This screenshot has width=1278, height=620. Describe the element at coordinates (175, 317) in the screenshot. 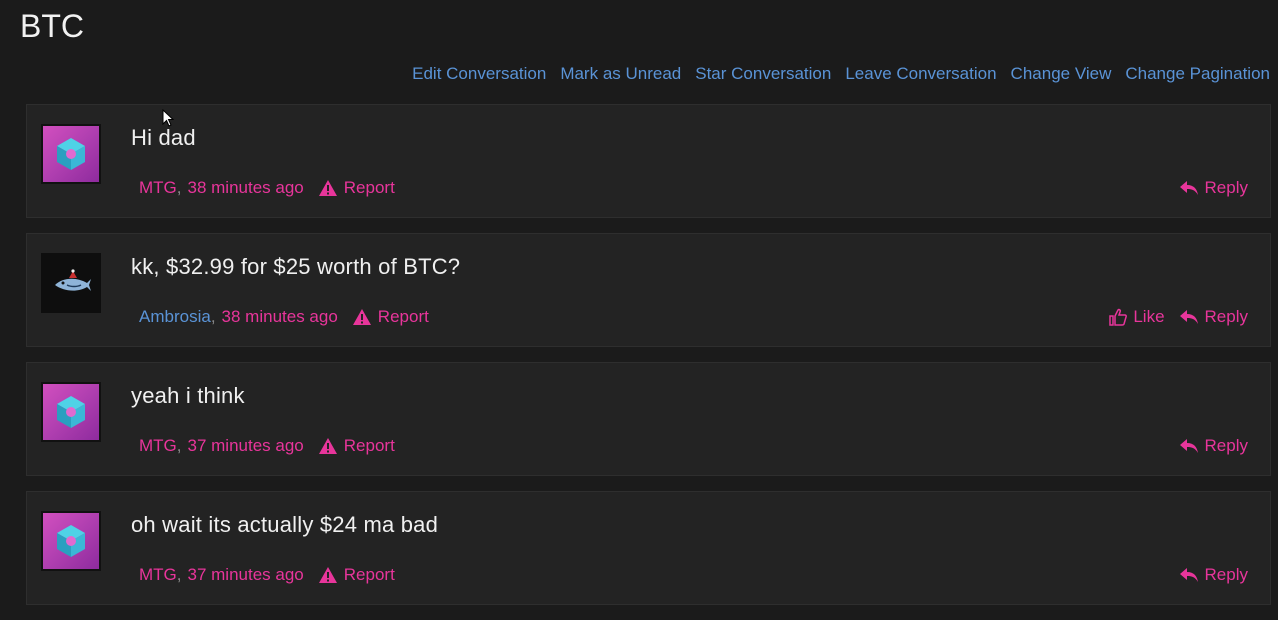

I see `author-link: Ambrosia` at that location.